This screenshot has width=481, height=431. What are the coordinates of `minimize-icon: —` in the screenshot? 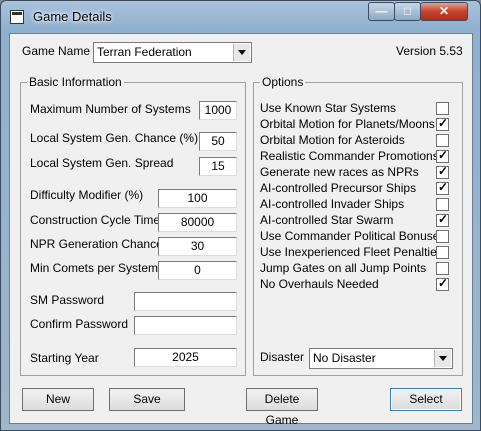 It's located at (381, 11).